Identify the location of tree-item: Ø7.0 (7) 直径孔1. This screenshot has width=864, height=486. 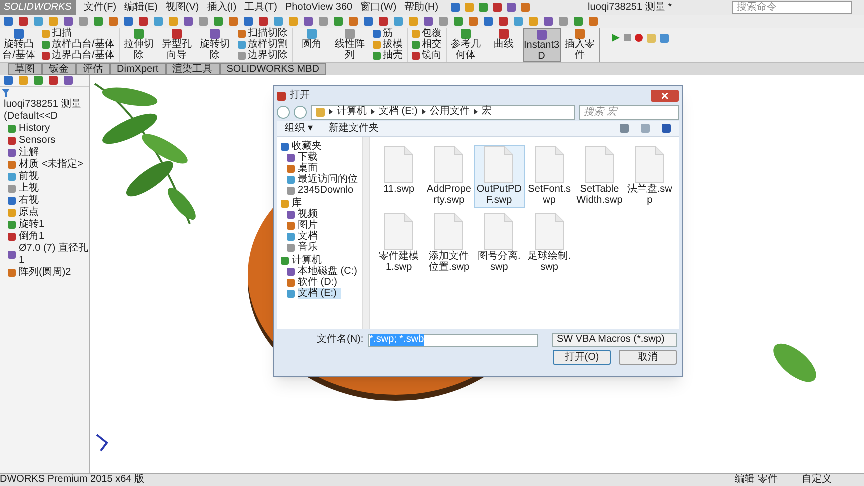
(54, 255).